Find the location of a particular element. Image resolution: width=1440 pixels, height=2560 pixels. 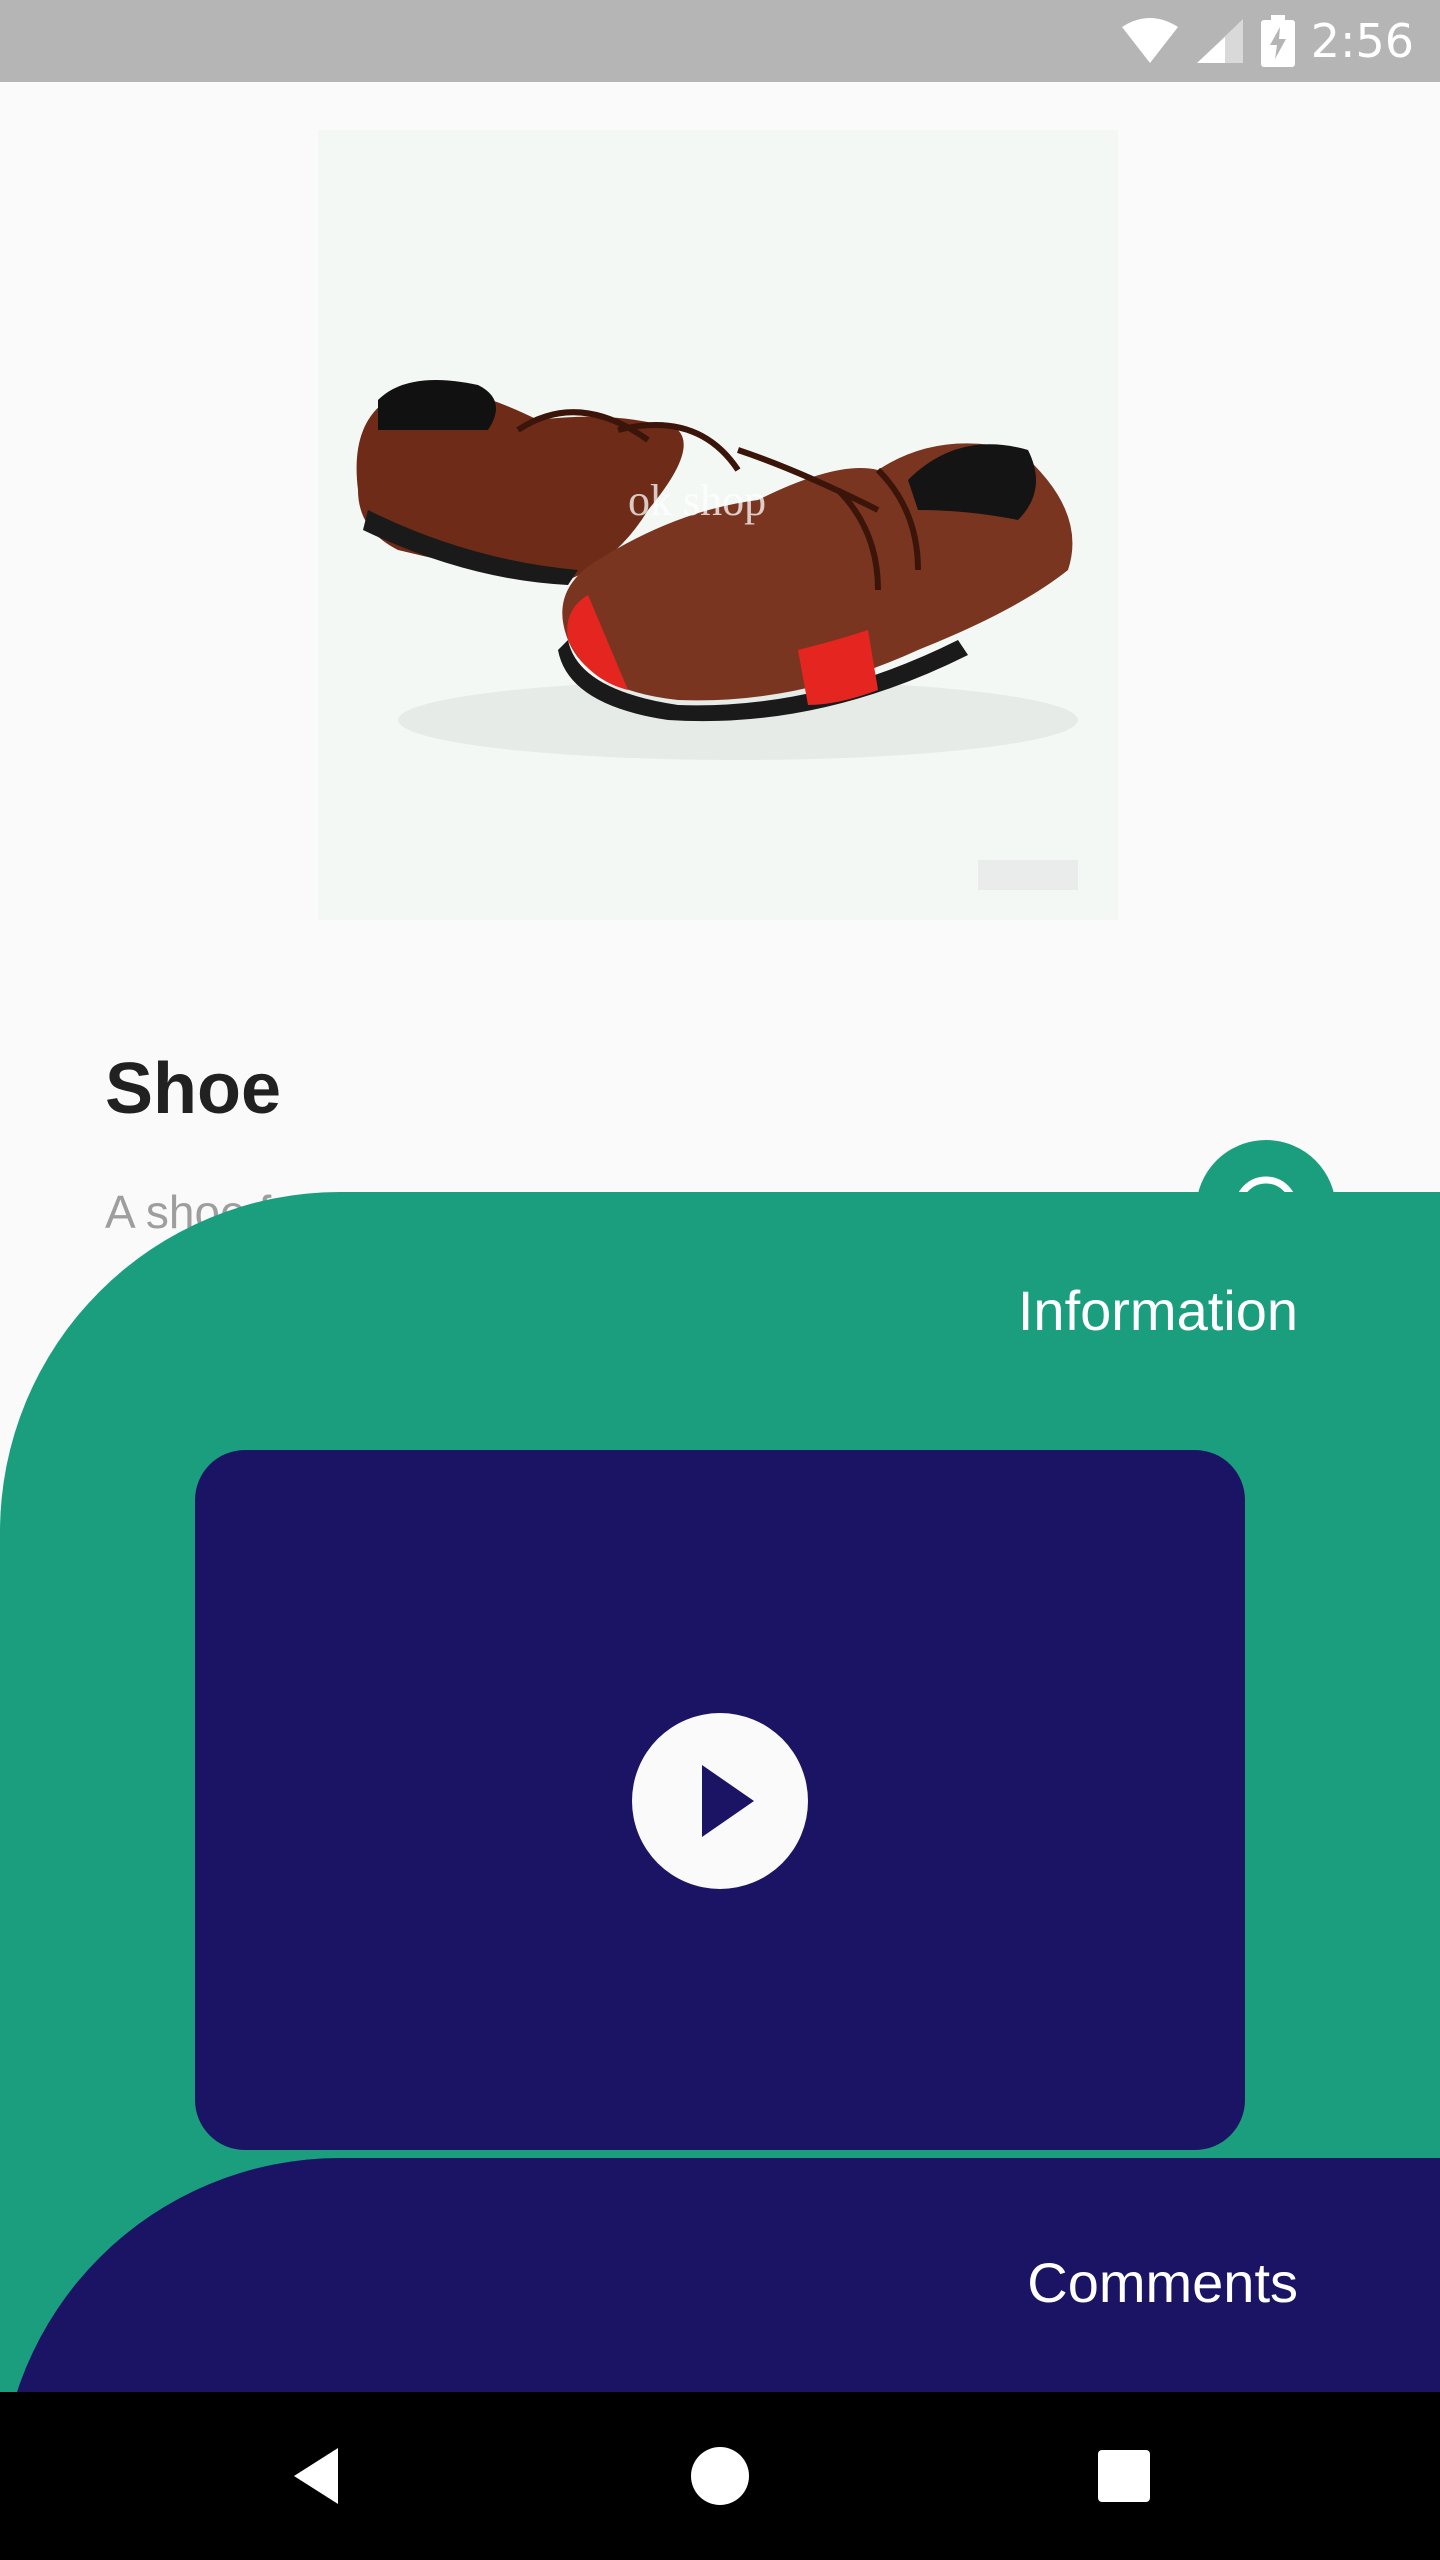

navigation-bar is located at coordinates (720, 2476).